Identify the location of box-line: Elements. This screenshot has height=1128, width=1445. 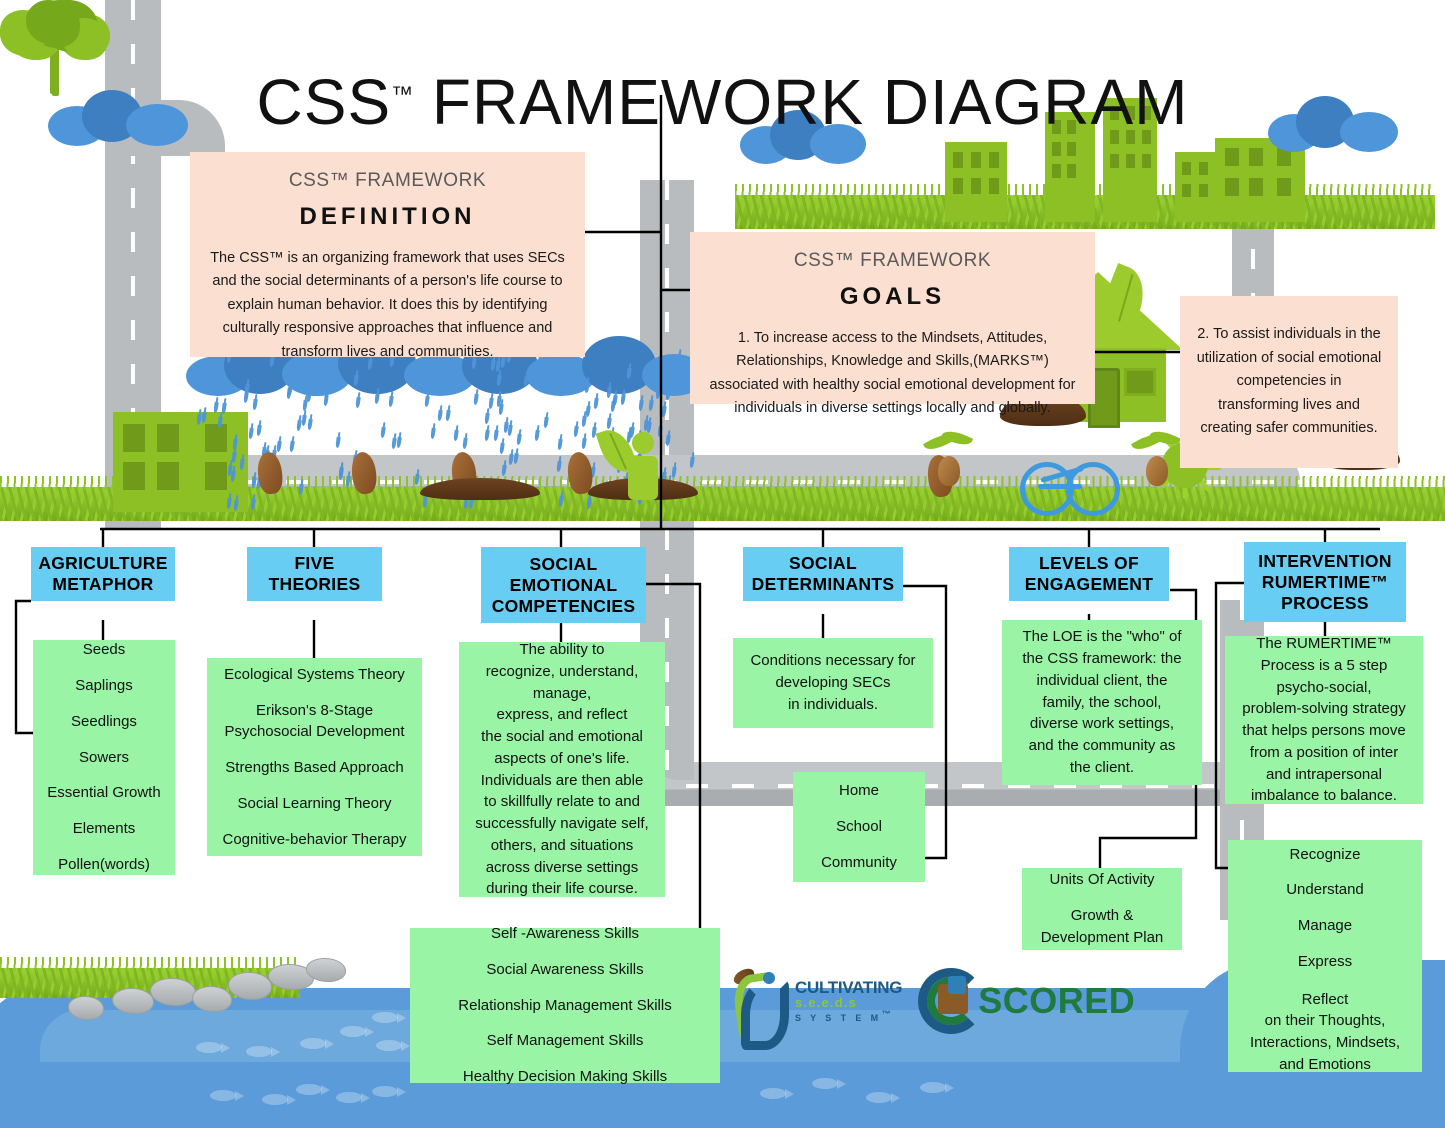
(104, 829).